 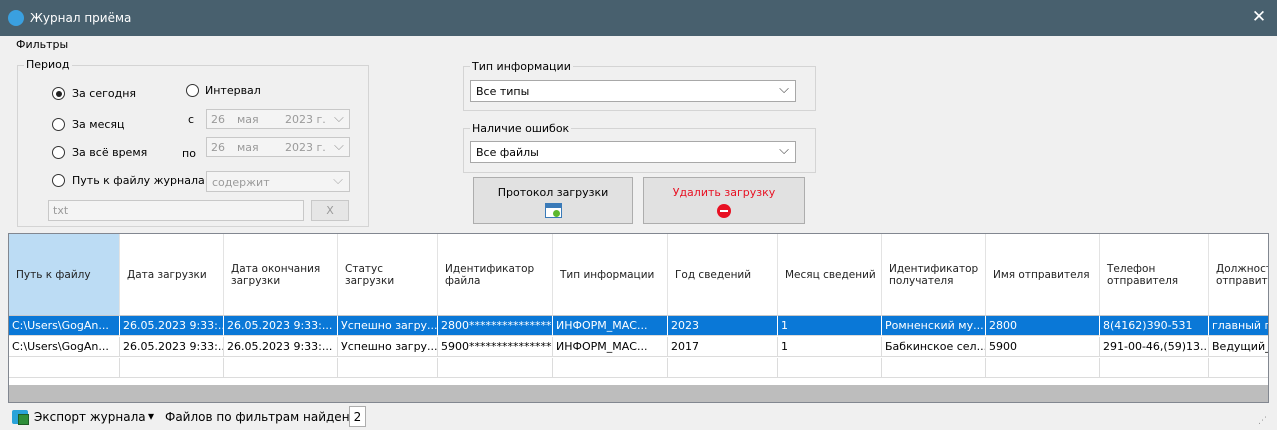 What do you see at coordinates (305, 147) in the screenshot?
I see `date-to-year: 2023 г.` at bounding box center [305, 147].